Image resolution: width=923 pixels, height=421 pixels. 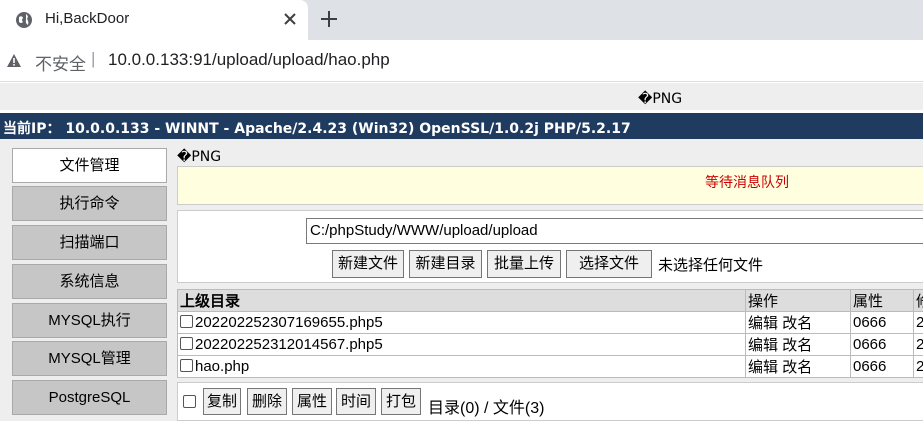 What do you see at coordinates (267, 401) in the screenshot?
I see `delete-button: 删除` at bounding box center [267, 401].